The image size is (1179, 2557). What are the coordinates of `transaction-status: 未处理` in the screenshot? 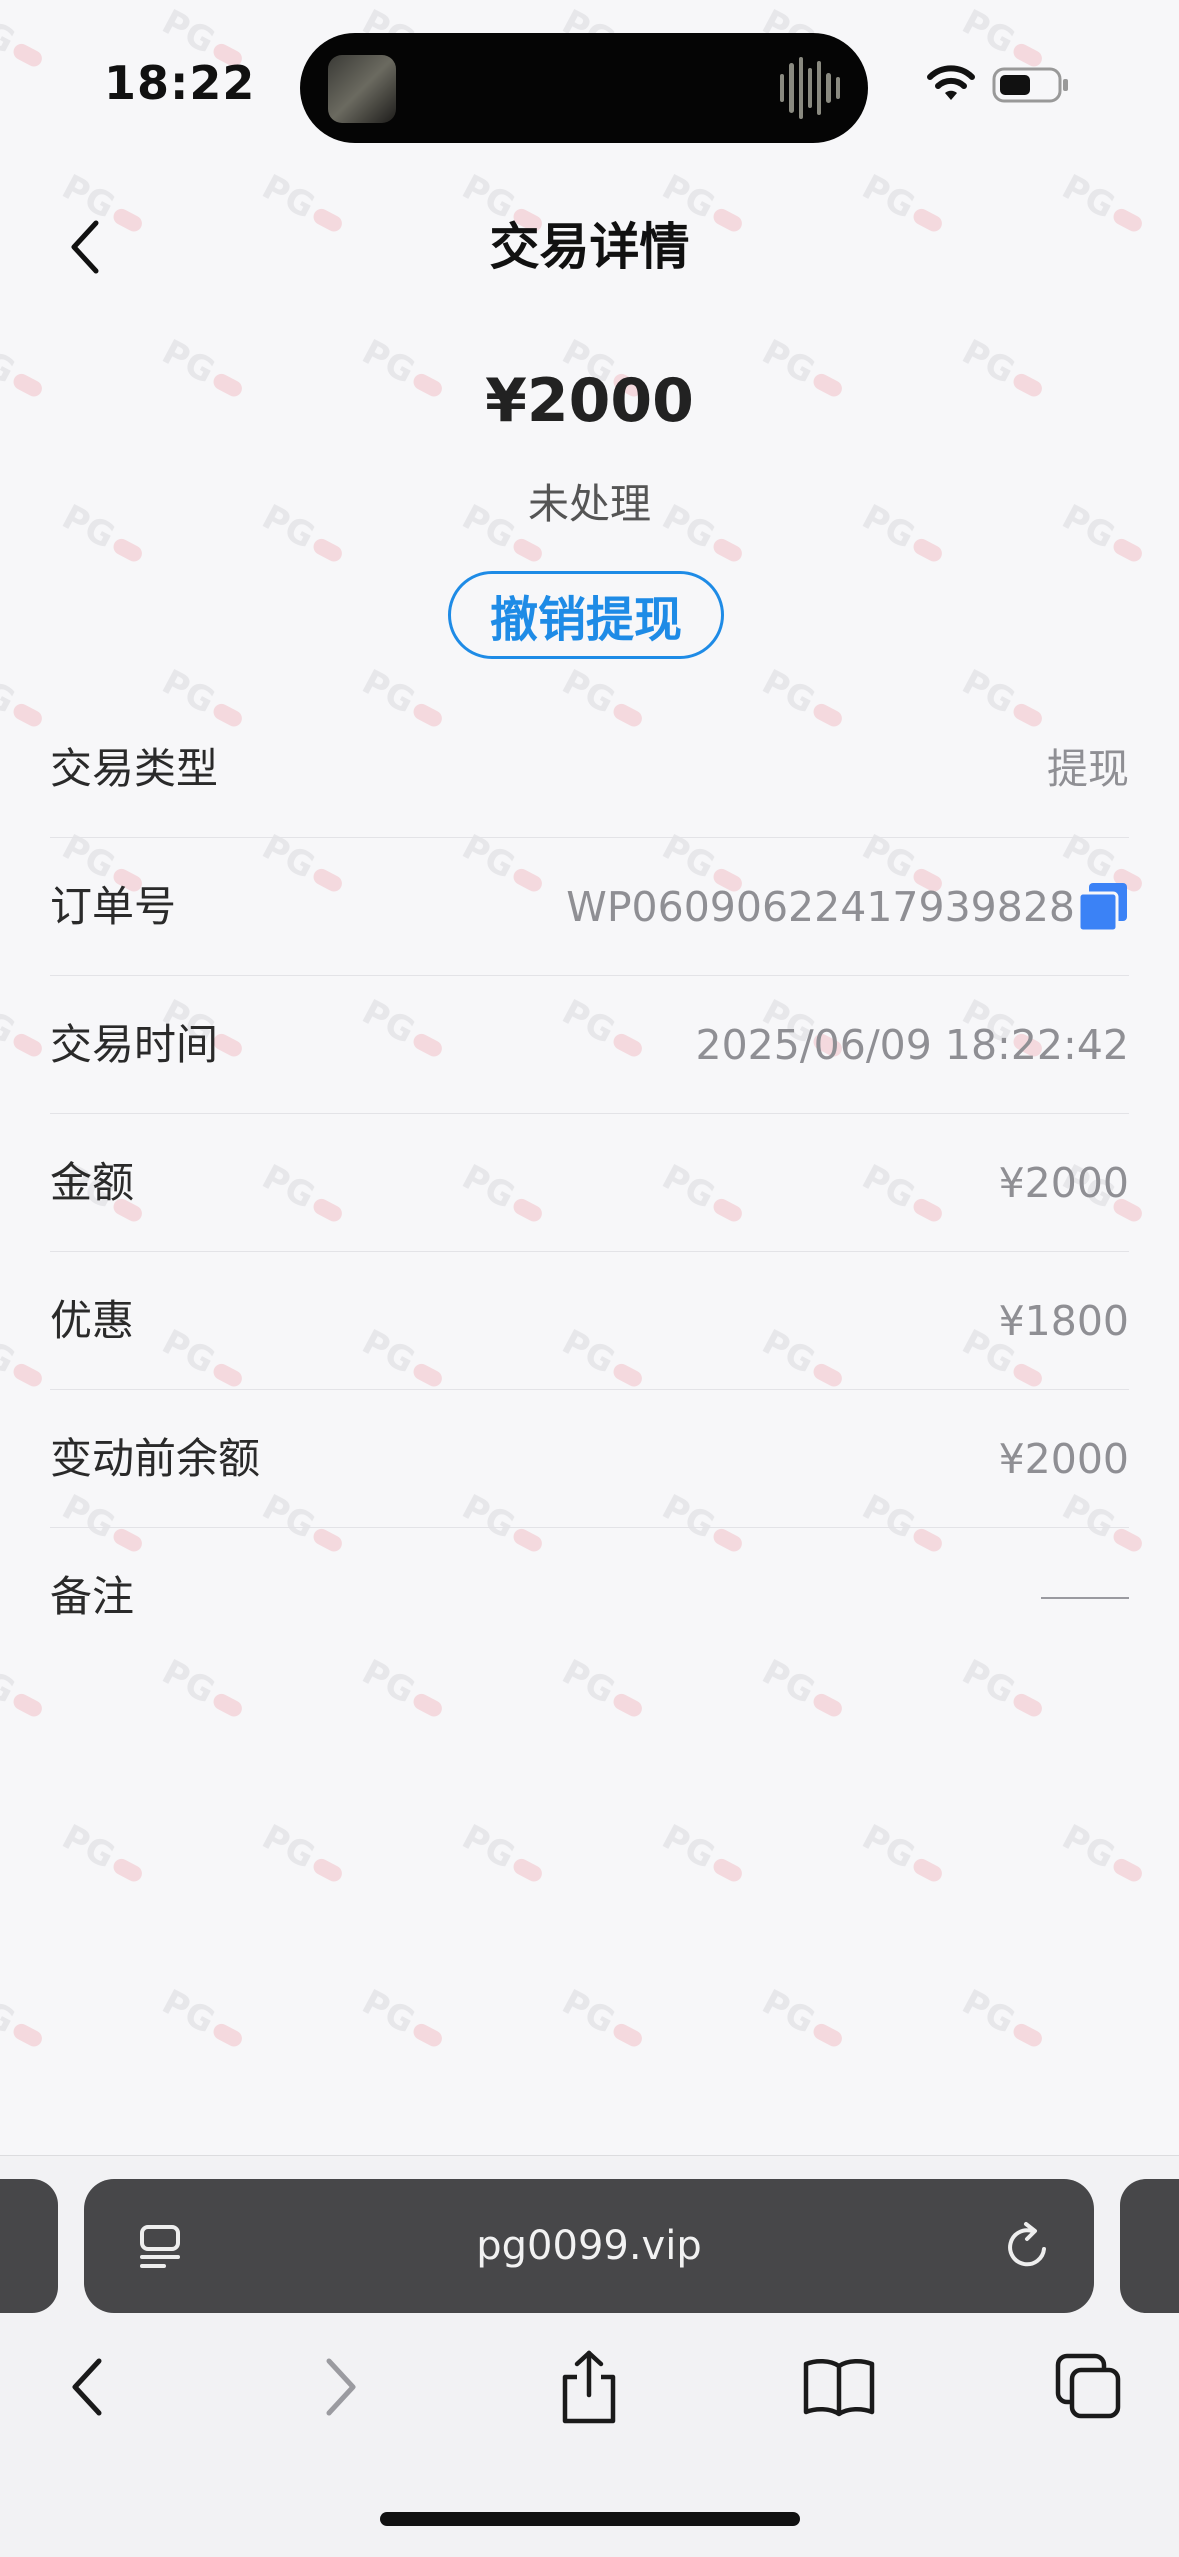 It's located at (589, 504).